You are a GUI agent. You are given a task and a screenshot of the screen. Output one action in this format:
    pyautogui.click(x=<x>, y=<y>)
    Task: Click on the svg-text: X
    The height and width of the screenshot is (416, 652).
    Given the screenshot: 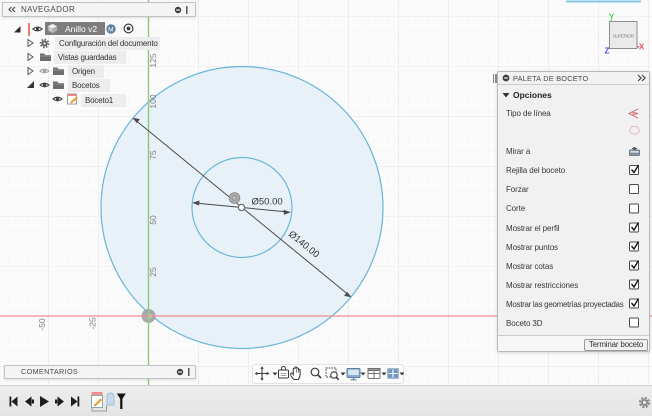 What is the action you would take?
    pyautogui.click(x=642, y=47)
    